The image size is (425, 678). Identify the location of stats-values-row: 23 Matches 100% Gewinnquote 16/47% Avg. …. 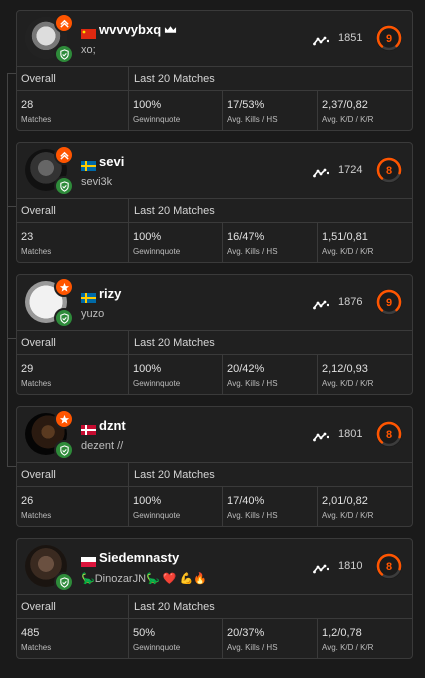
(214, 242).